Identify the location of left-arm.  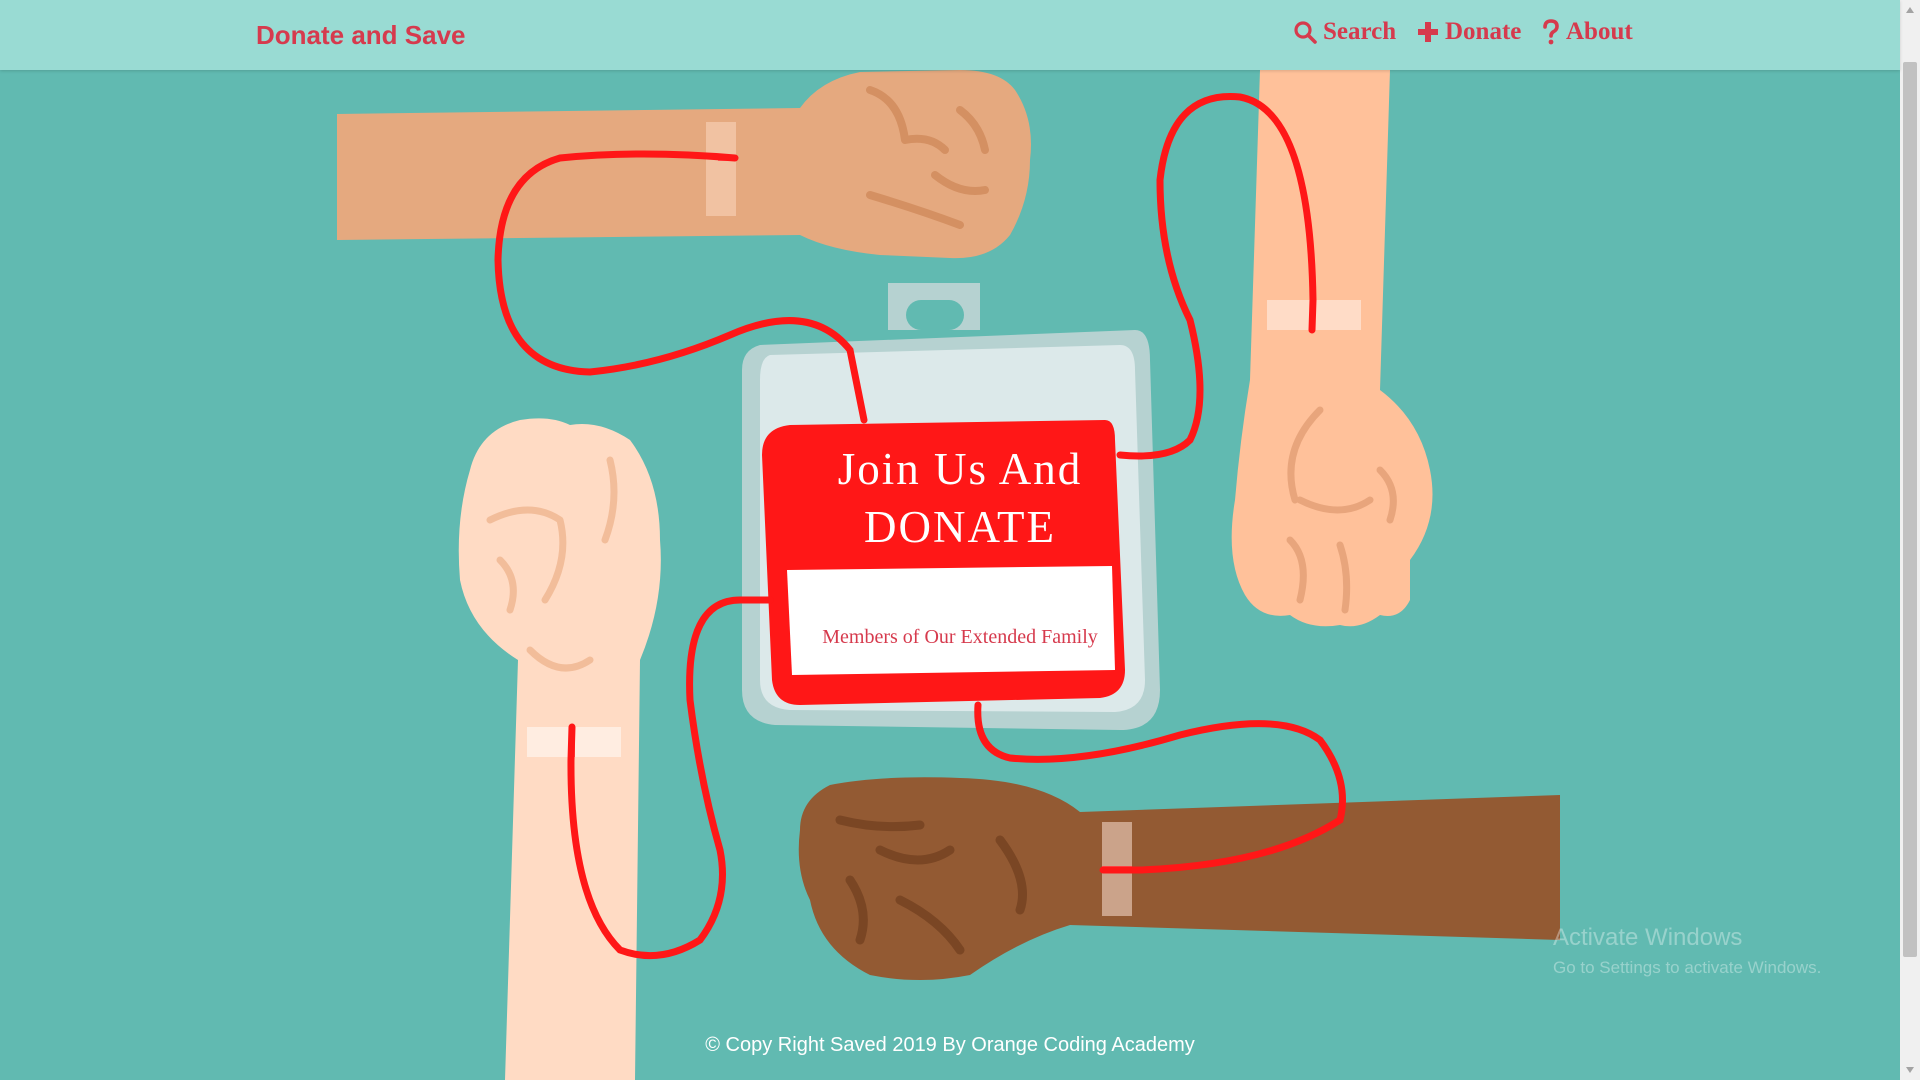
(559, 749).